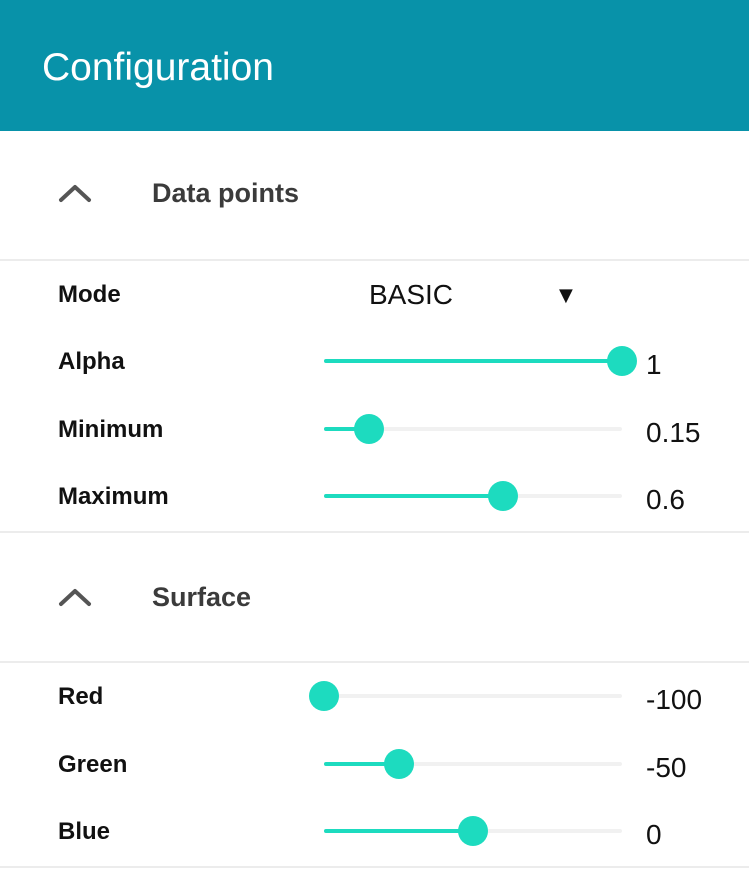 The width and height of the screenshot is (749, 876). What do you see at coordinates (473, 764) in the screenshot?
I see `green-slider` at bounding box center [473, 764].